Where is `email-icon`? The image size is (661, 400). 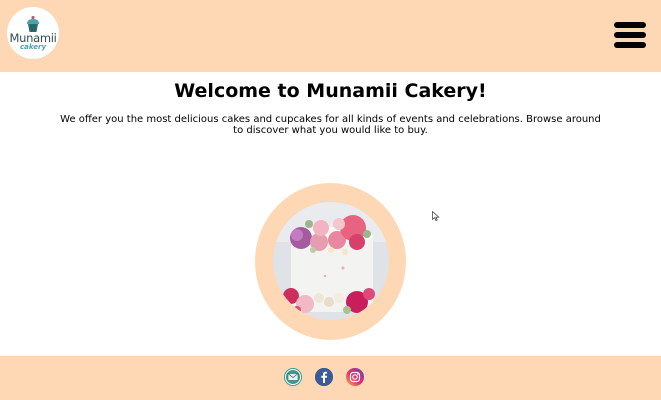
email-icon is located at coordinates (293, 377).